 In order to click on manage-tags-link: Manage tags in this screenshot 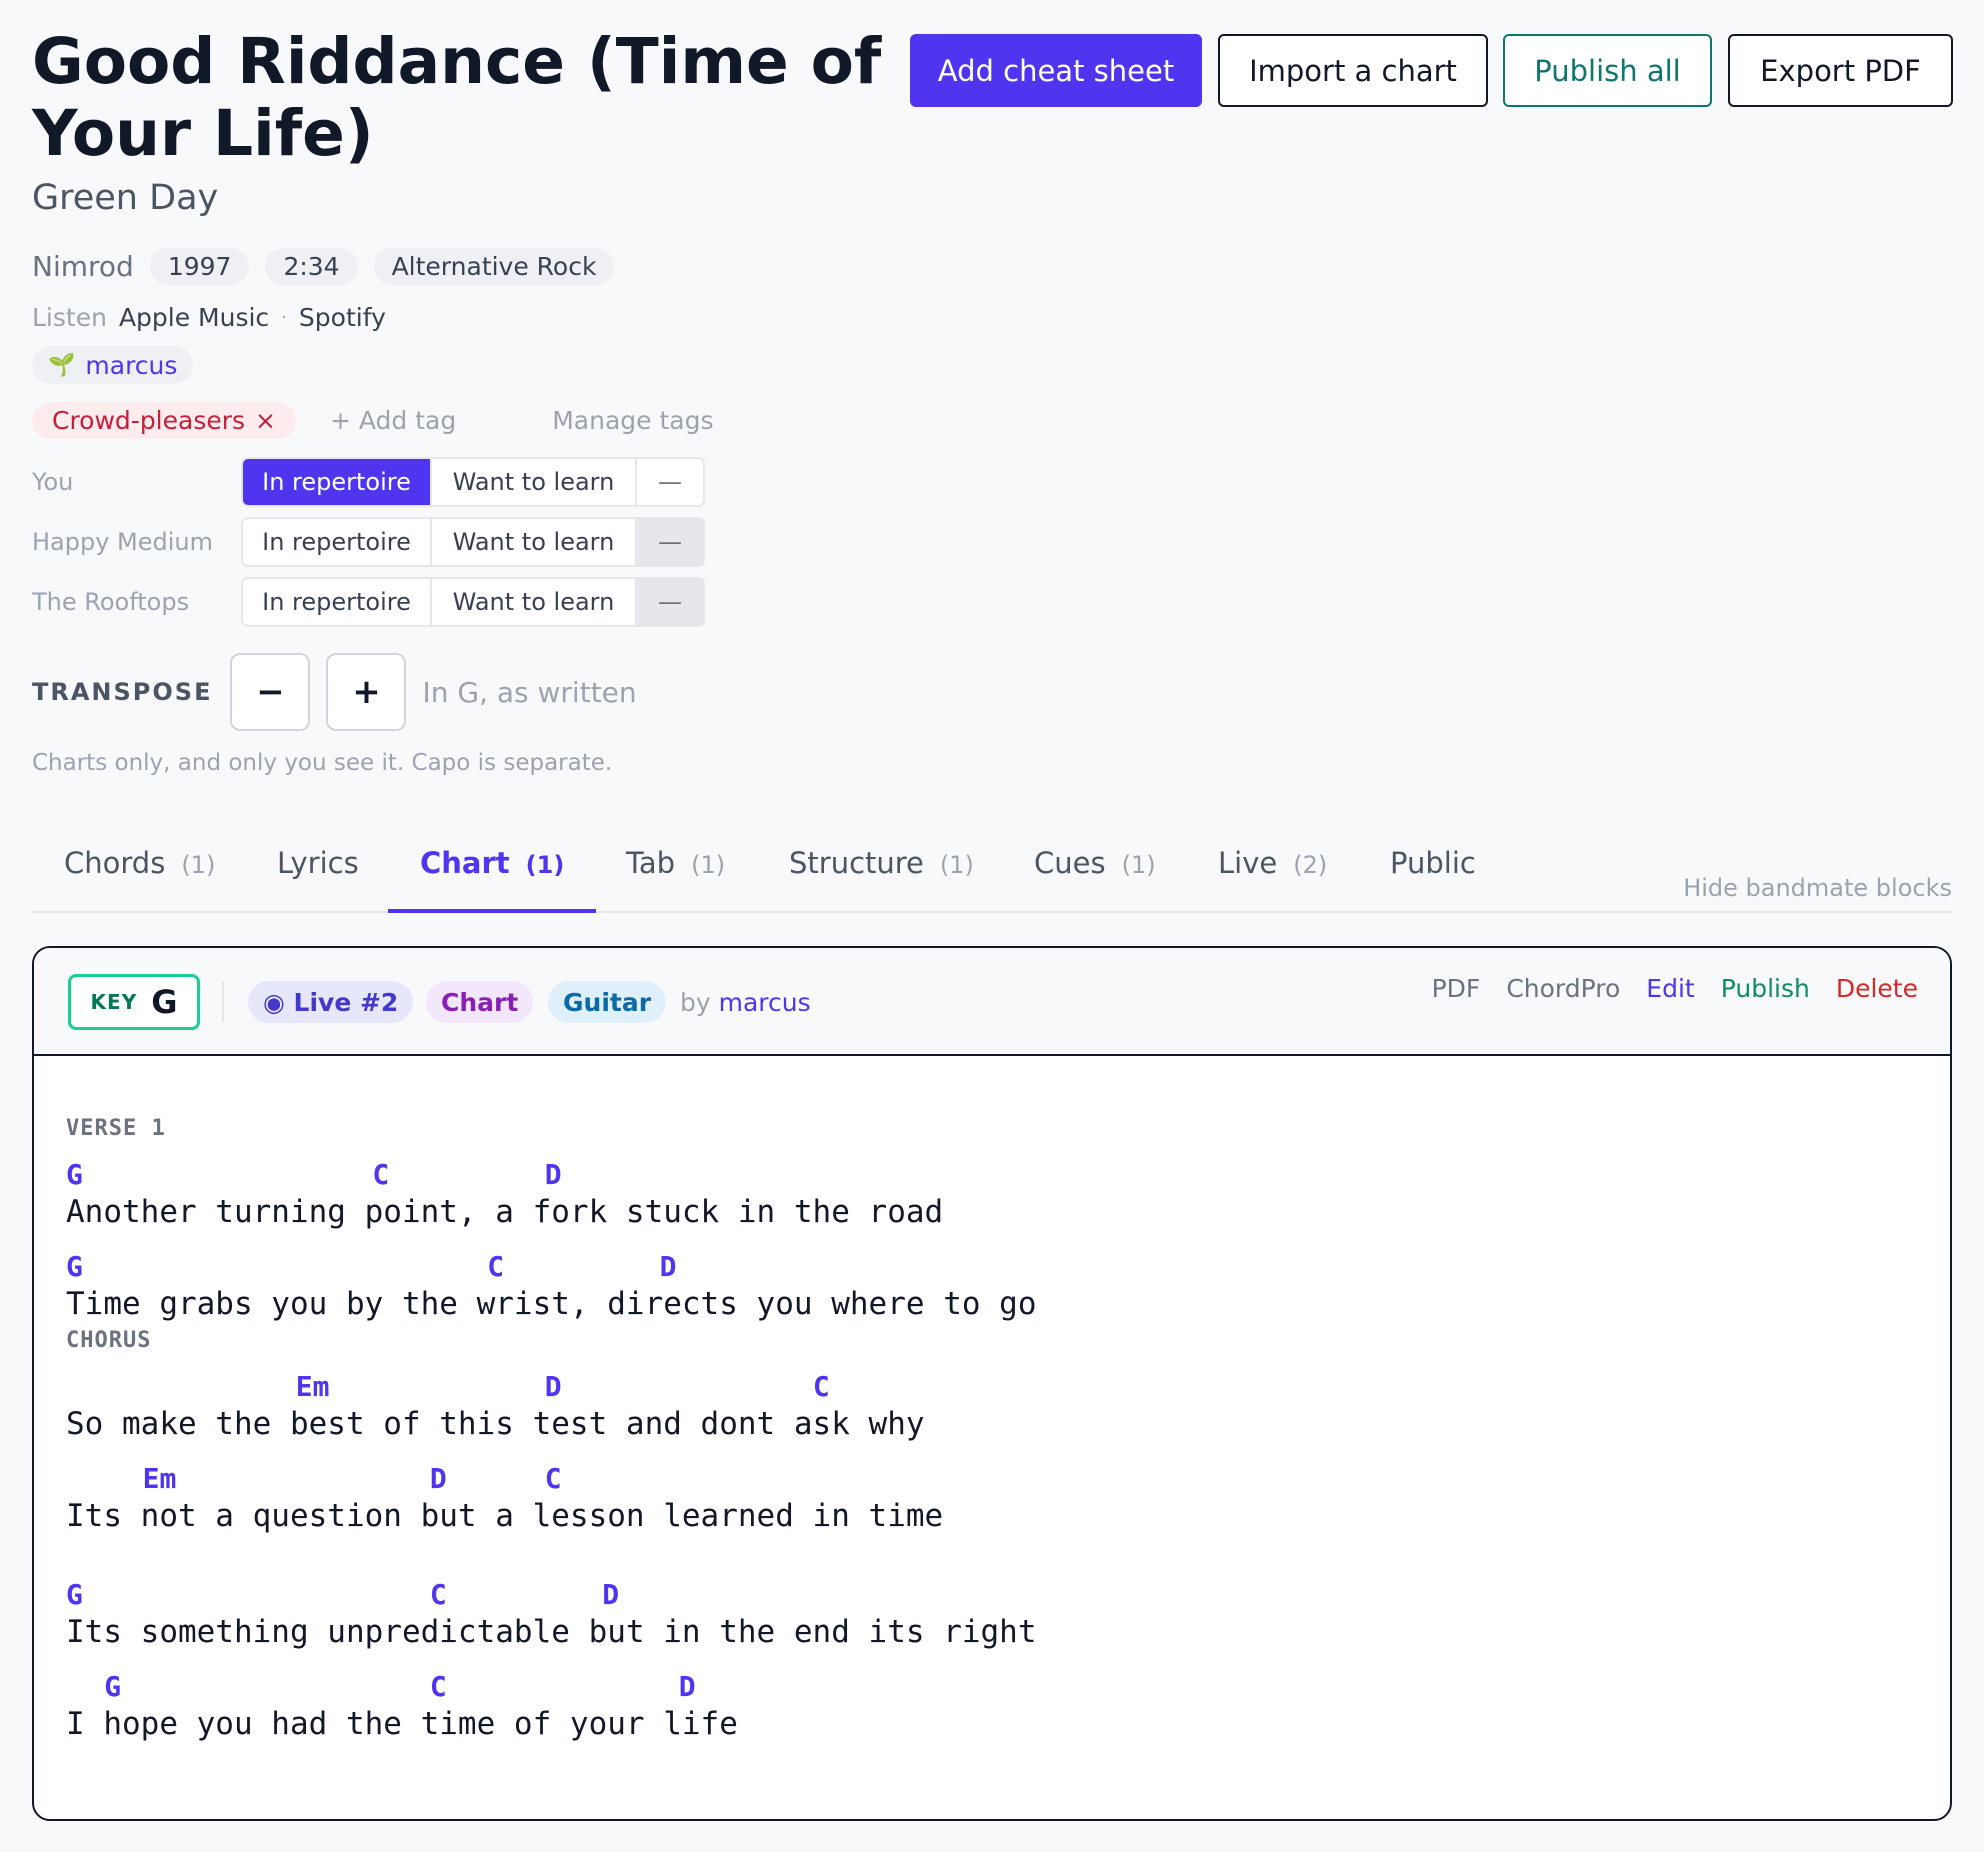, I will do `click(632, 420)`.